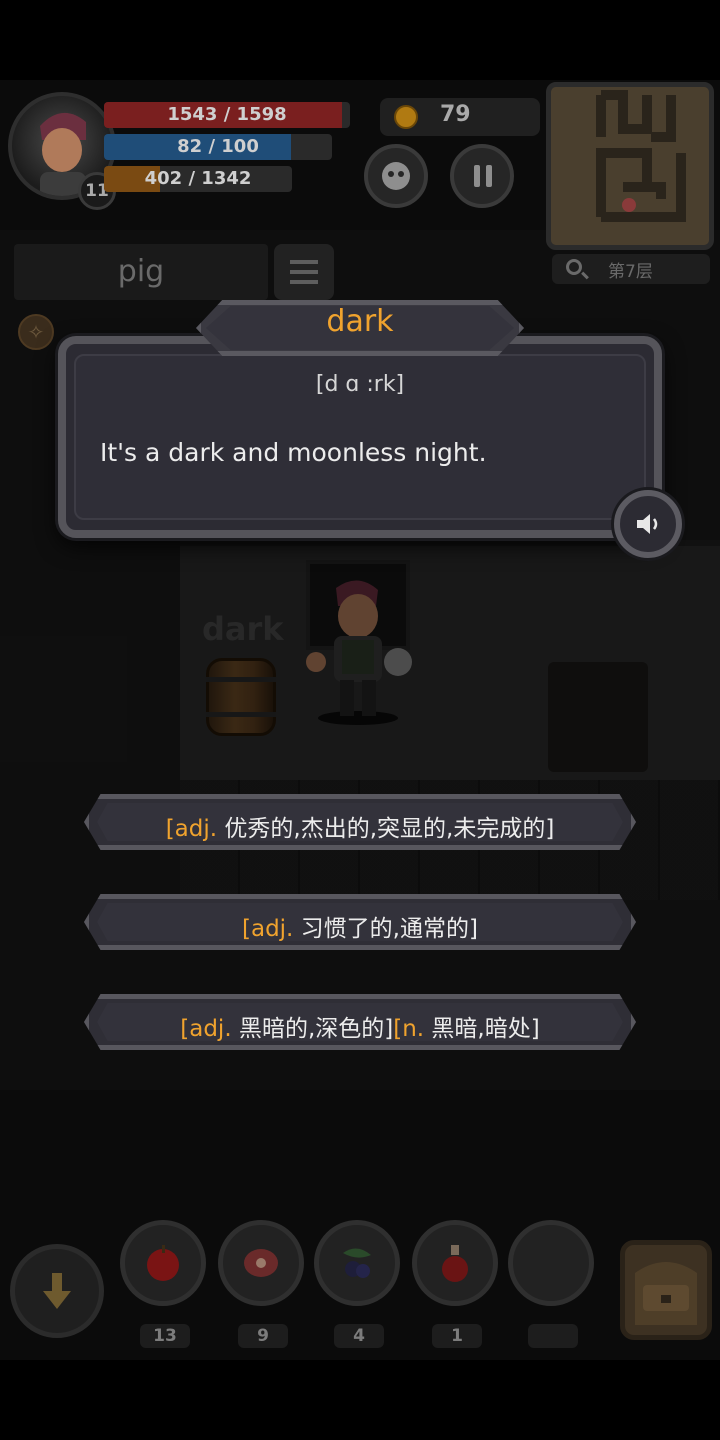 The height and width of the screenshot is (1440, 720). I want to click on potion-count: 1, so click(457, 1336).